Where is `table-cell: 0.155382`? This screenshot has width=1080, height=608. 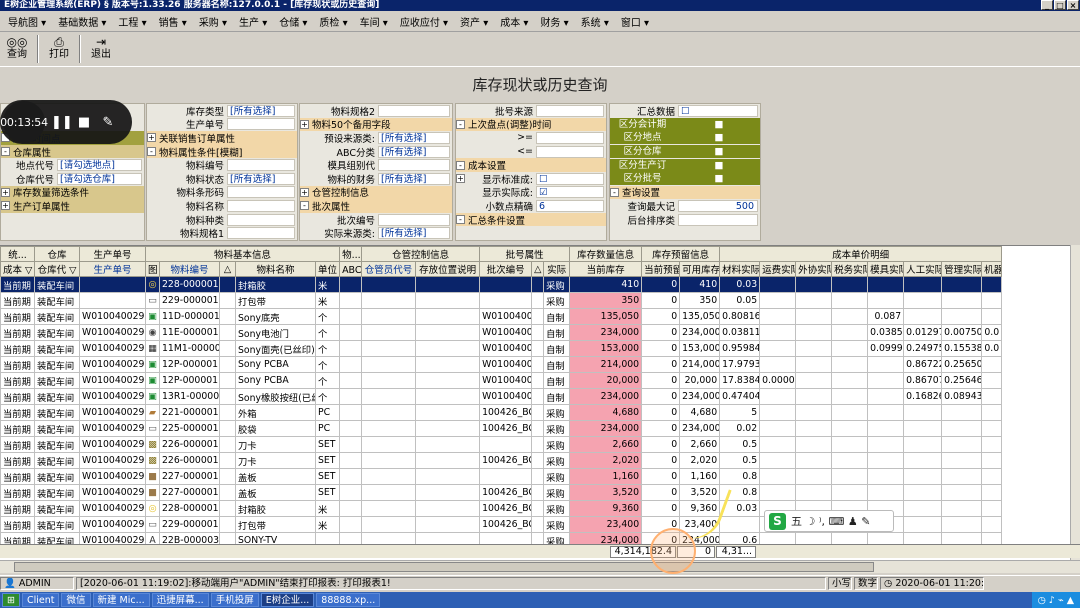
table-cell: 0.155382 is located at coordinates (962, 348).